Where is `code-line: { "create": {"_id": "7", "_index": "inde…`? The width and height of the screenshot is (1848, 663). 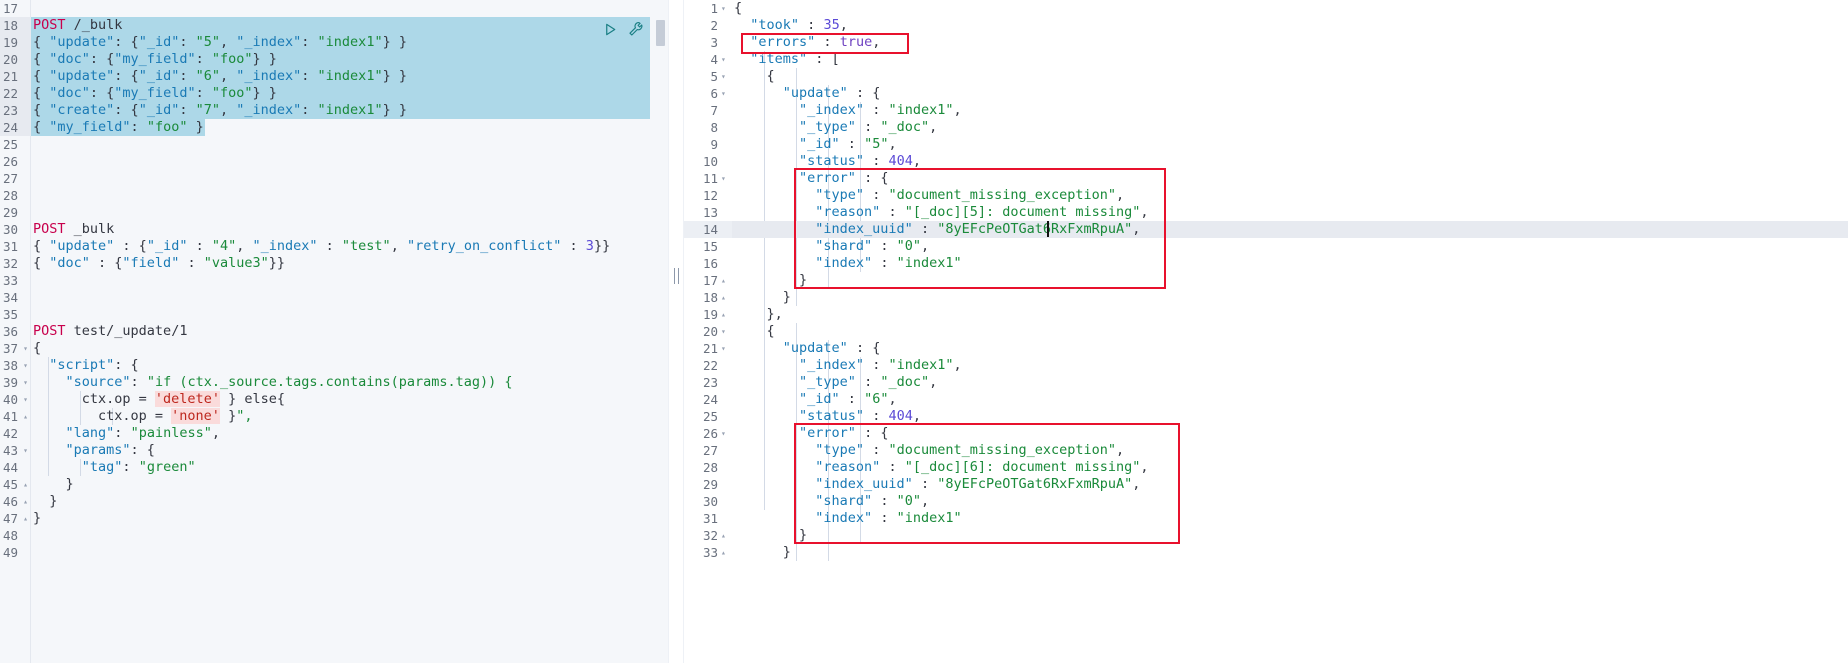 code-line: { "create": {"_id": "7", "_index": "inde… is located at coordinates (220, 110).